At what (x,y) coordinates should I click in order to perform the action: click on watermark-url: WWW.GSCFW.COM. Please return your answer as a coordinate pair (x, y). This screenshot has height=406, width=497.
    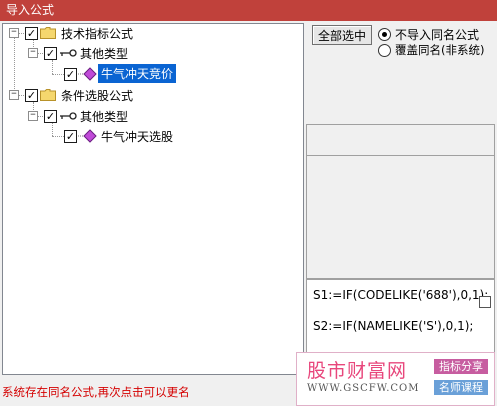
    Looking at the image, I should click on (363, 388).